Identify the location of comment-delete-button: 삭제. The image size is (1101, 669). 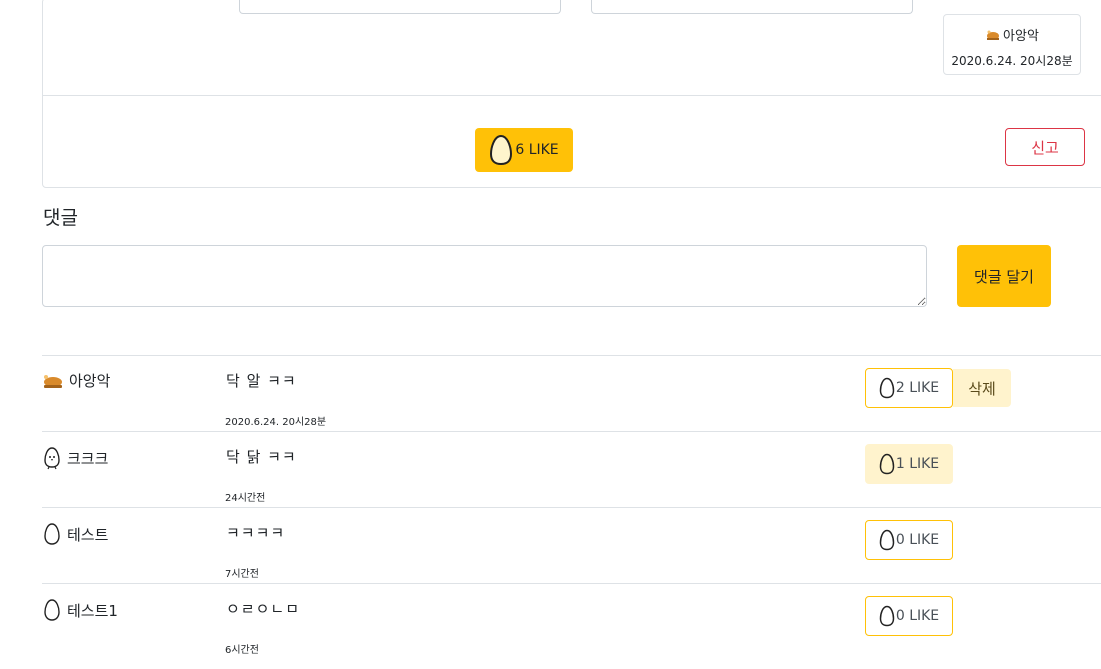
(982, 388).